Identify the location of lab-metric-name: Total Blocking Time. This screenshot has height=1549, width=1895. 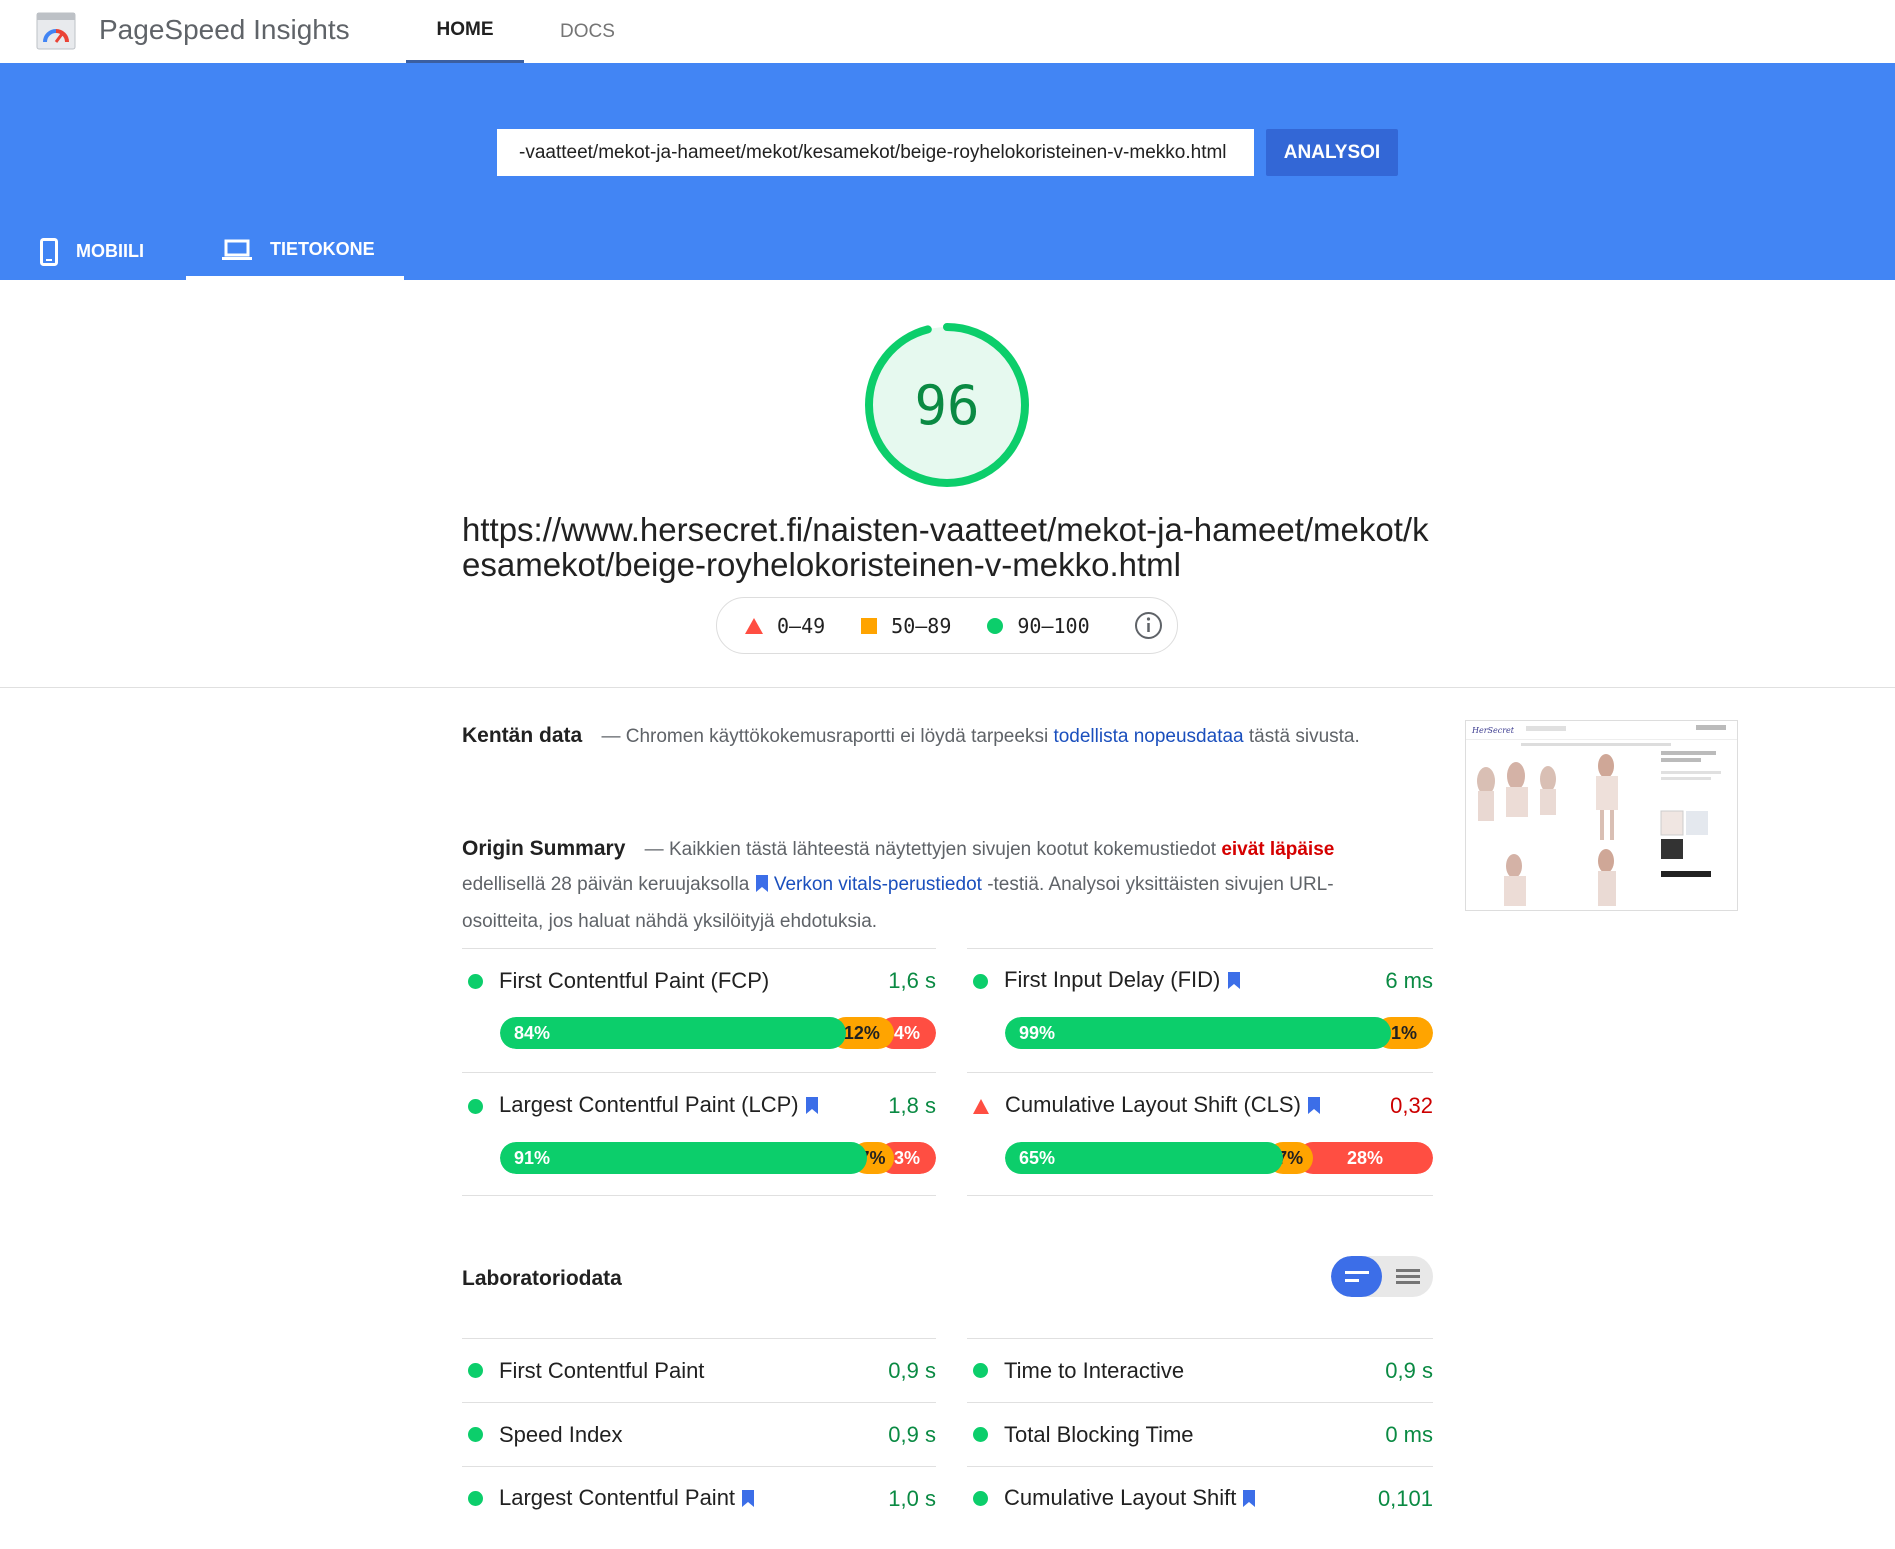
(1099, 1434).